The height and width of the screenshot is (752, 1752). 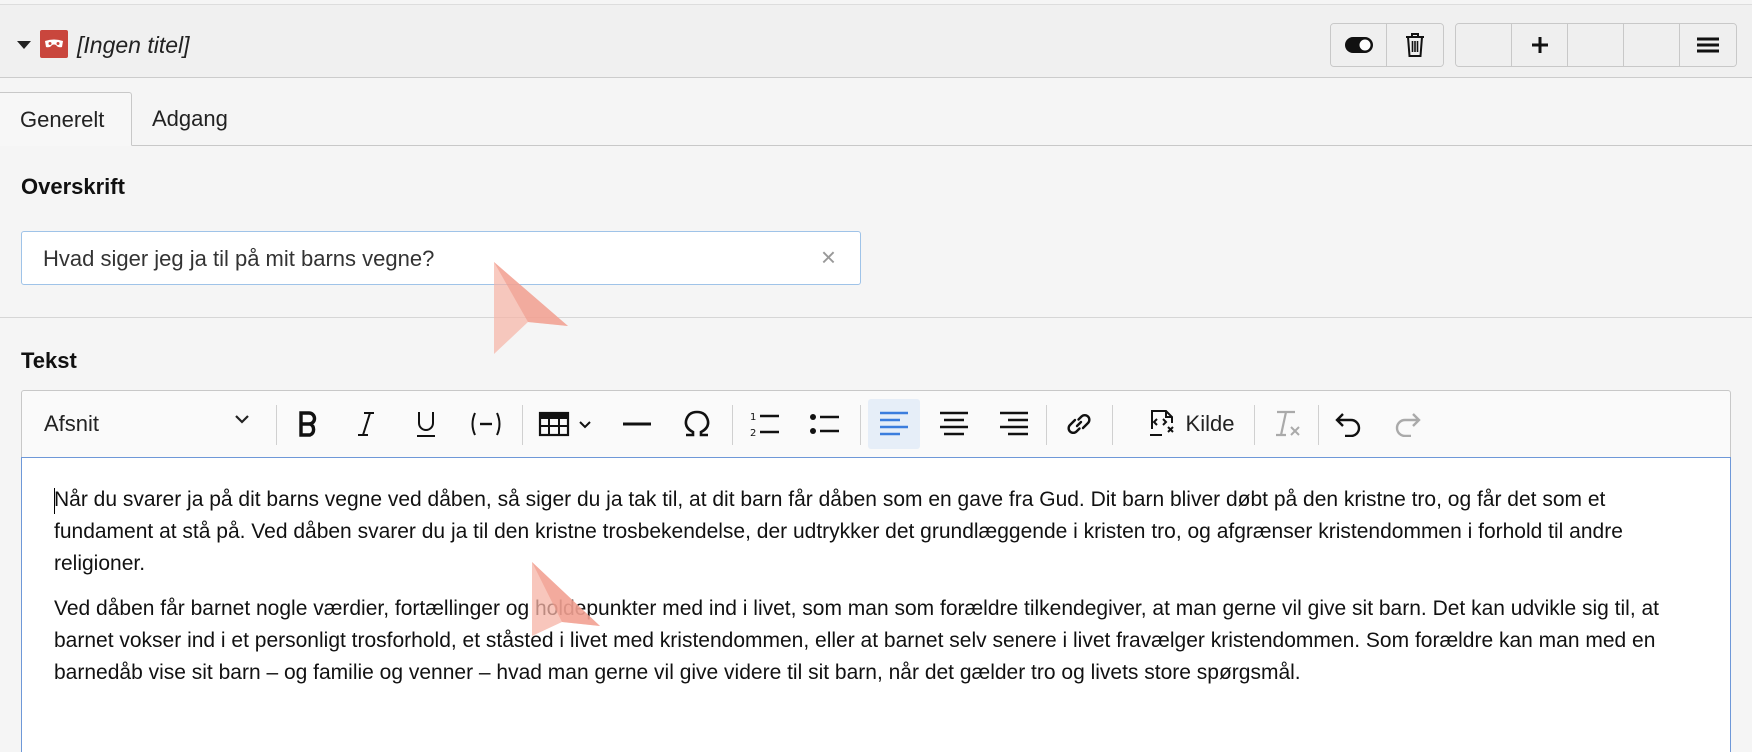 What do you see at coordinates (1161, 423) in the screenshot?
I see `source-code-icon` at bounding box center [1161, 423].